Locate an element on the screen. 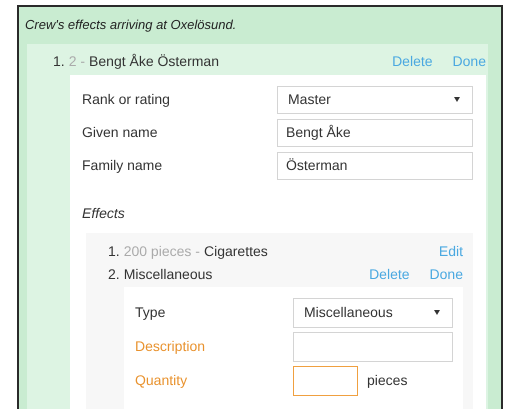 This screenshot has height=409, width=506. effect-name: Cigarettes is located at coordinates (236, 251).